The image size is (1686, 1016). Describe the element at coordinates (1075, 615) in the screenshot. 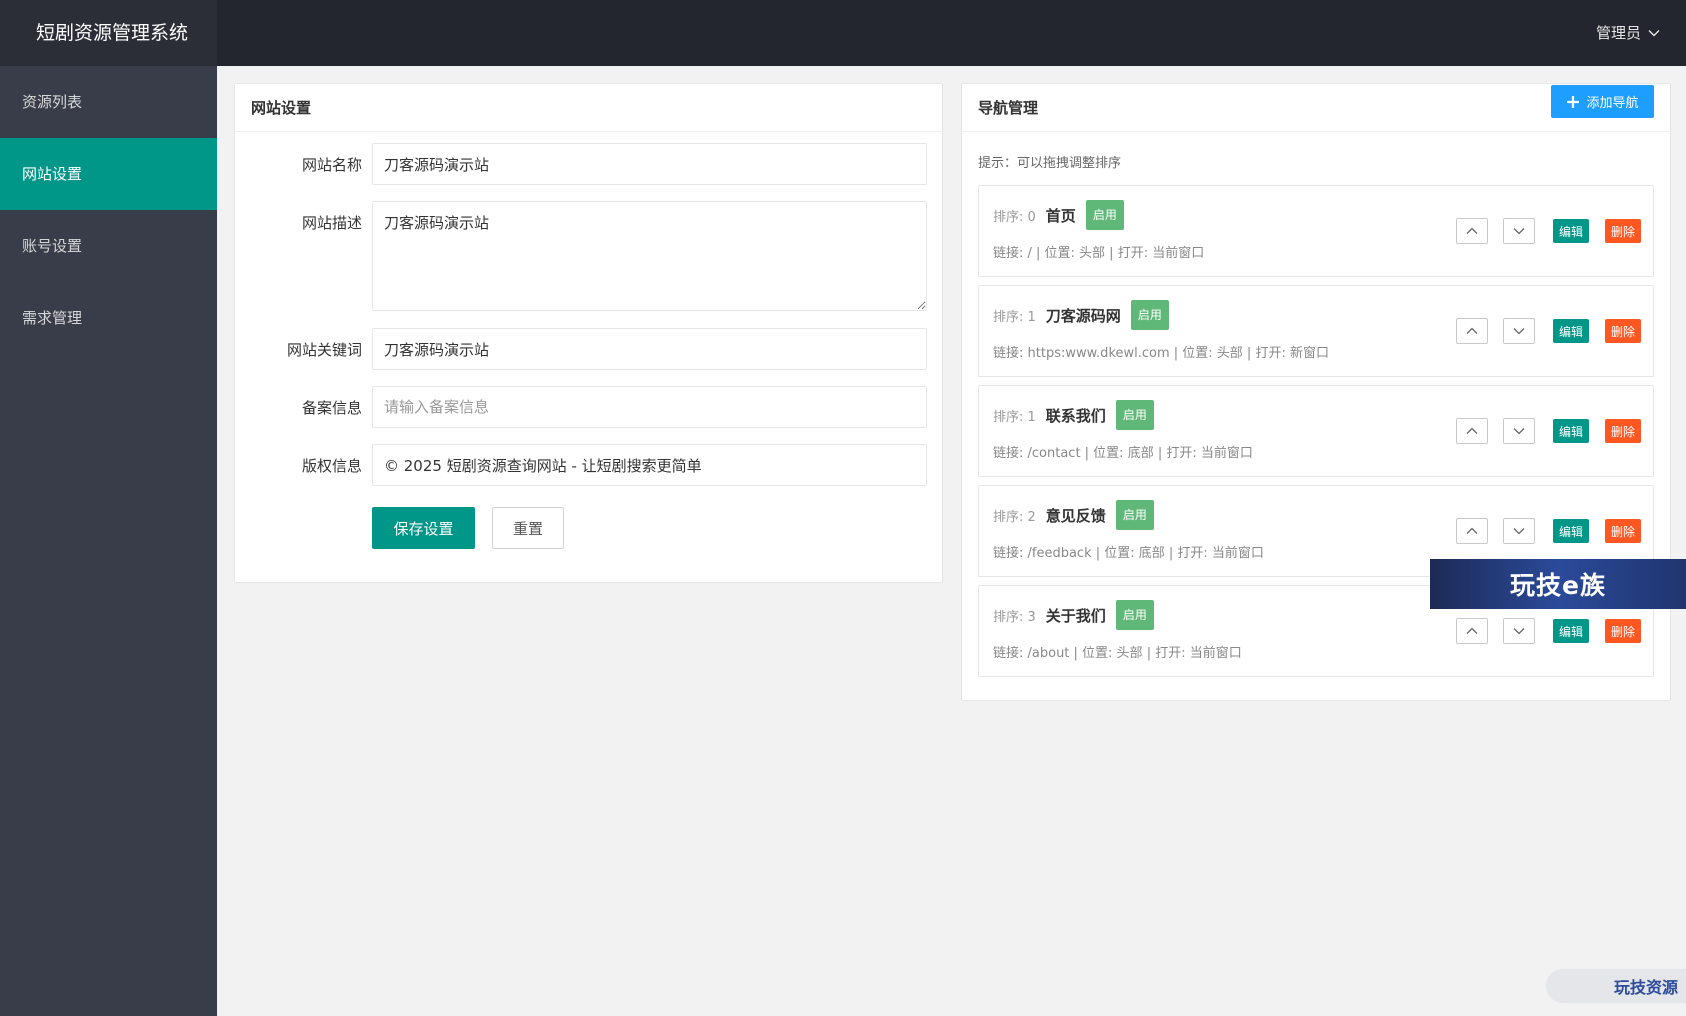

I see `nav-item-name: 关于我们` at that location.